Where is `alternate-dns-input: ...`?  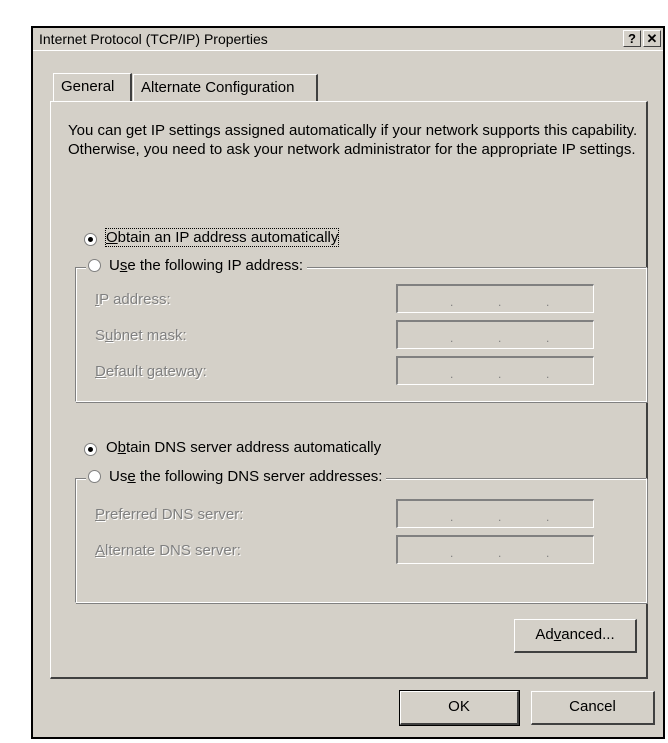 alternate-dns-input: ... is located at coordinates (495, 549).